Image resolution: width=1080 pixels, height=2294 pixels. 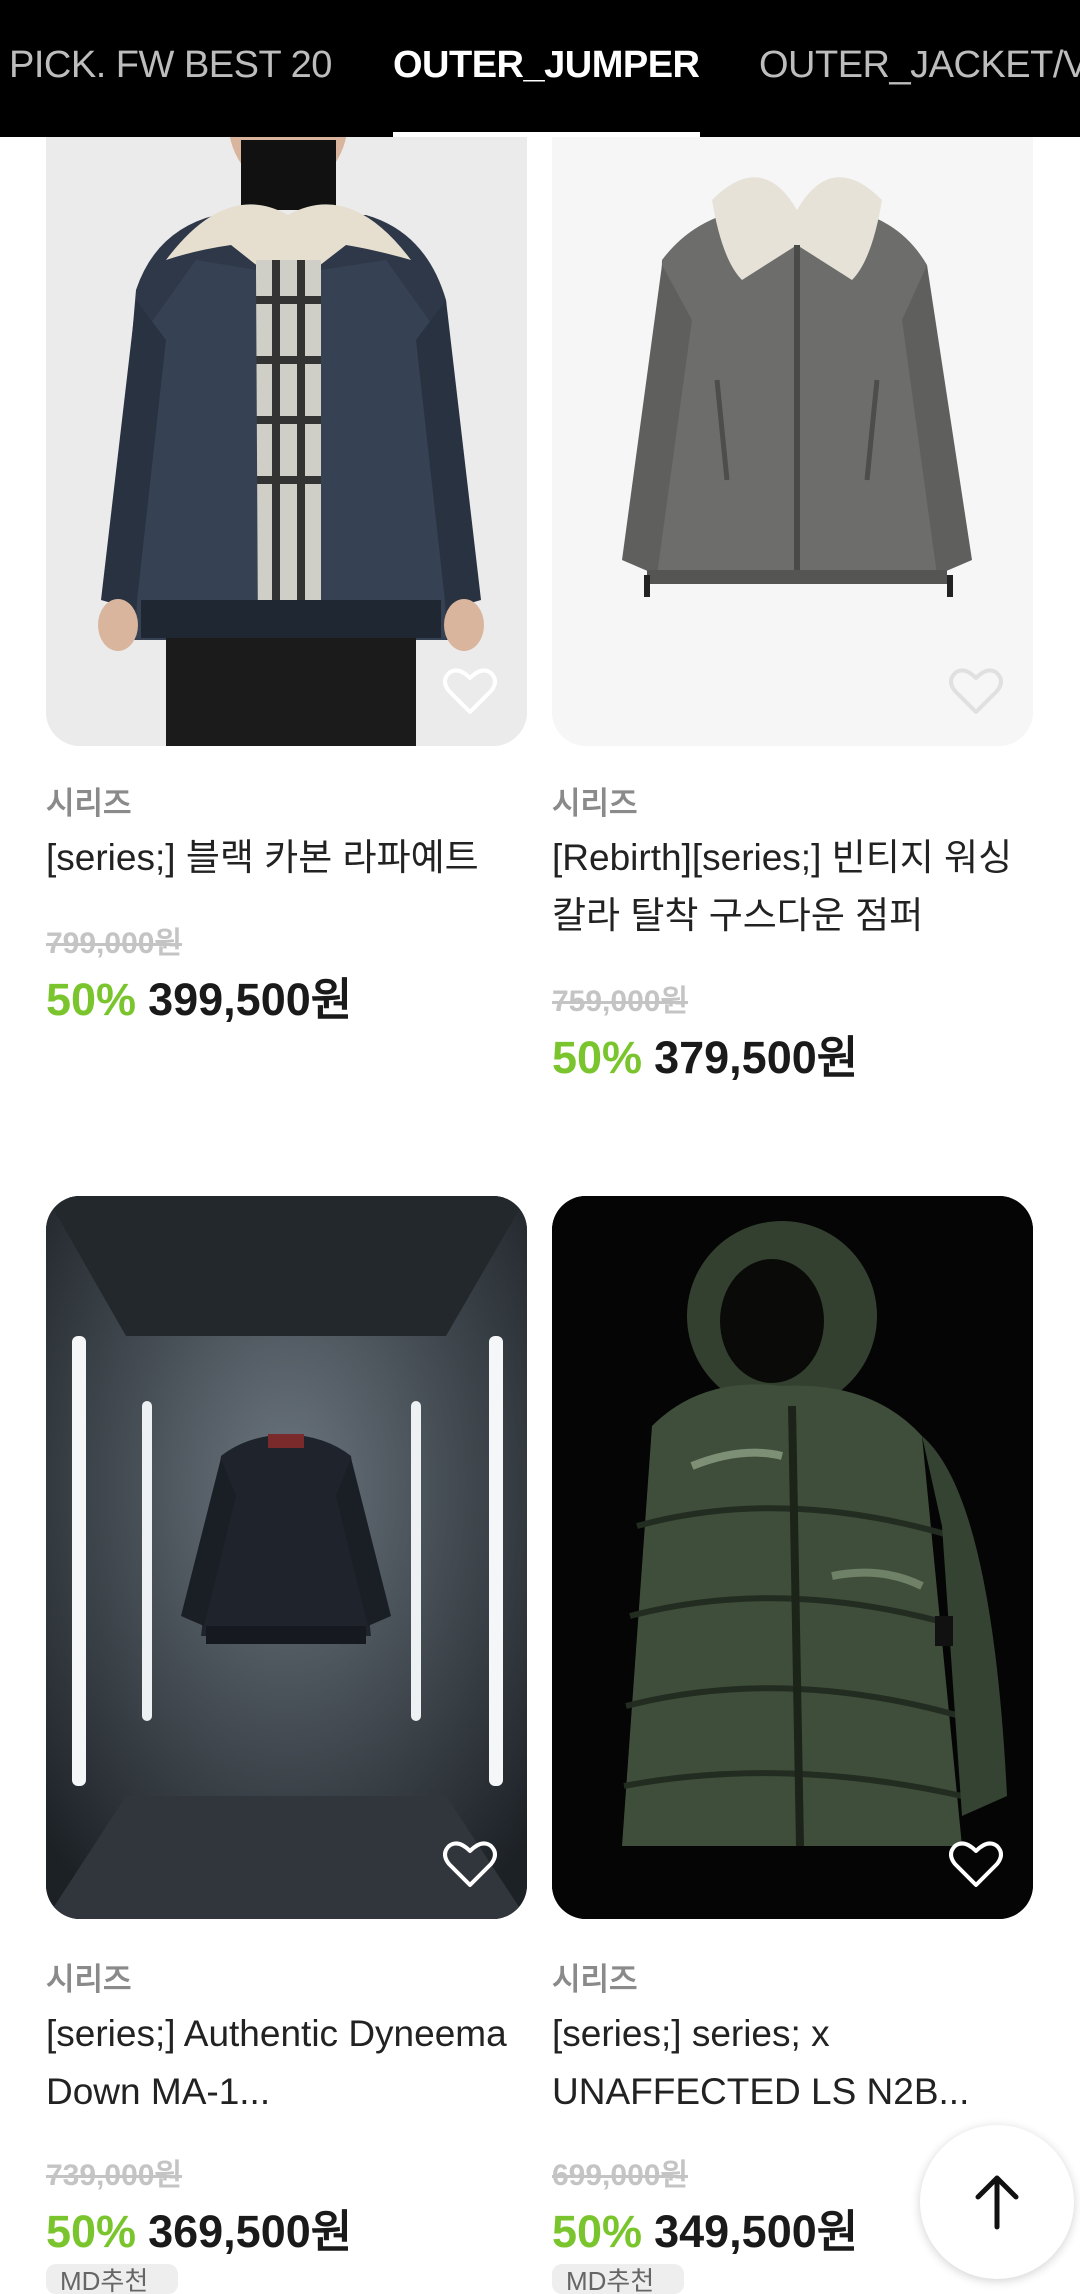 What do you see at coordinates (919, 68) in the screenshot?
I see `tab-outer-jacket-vest: OUTER_JACKET/VEST` at bounding box center [919, 68].